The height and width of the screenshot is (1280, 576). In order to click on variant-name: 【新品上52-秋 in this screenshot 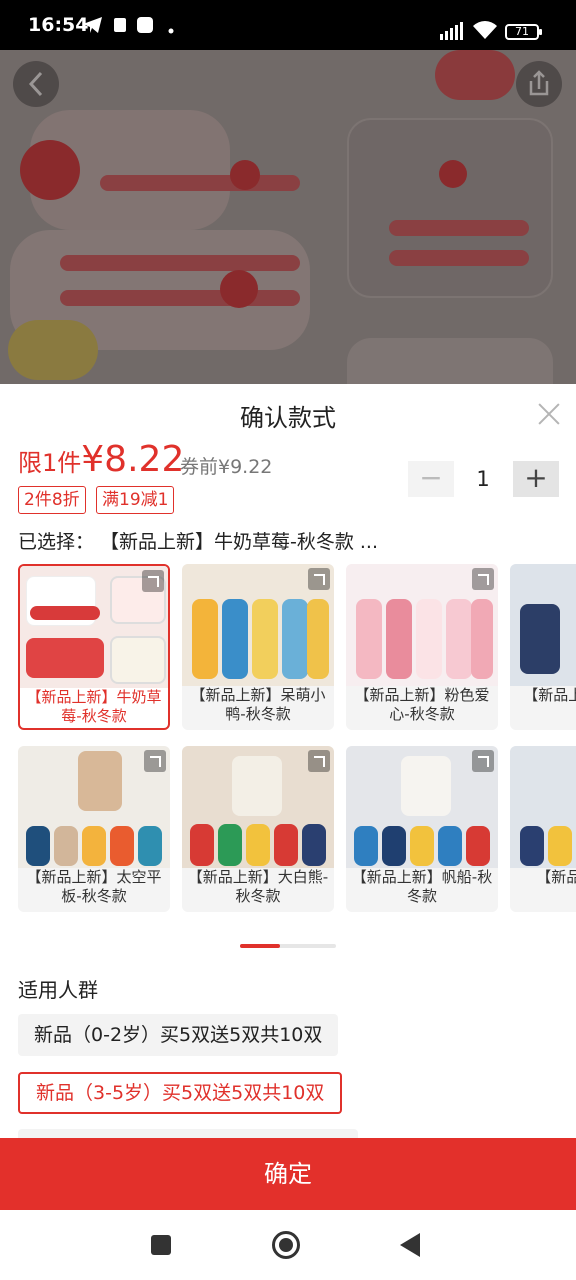, I will do `click(556, 877)`.